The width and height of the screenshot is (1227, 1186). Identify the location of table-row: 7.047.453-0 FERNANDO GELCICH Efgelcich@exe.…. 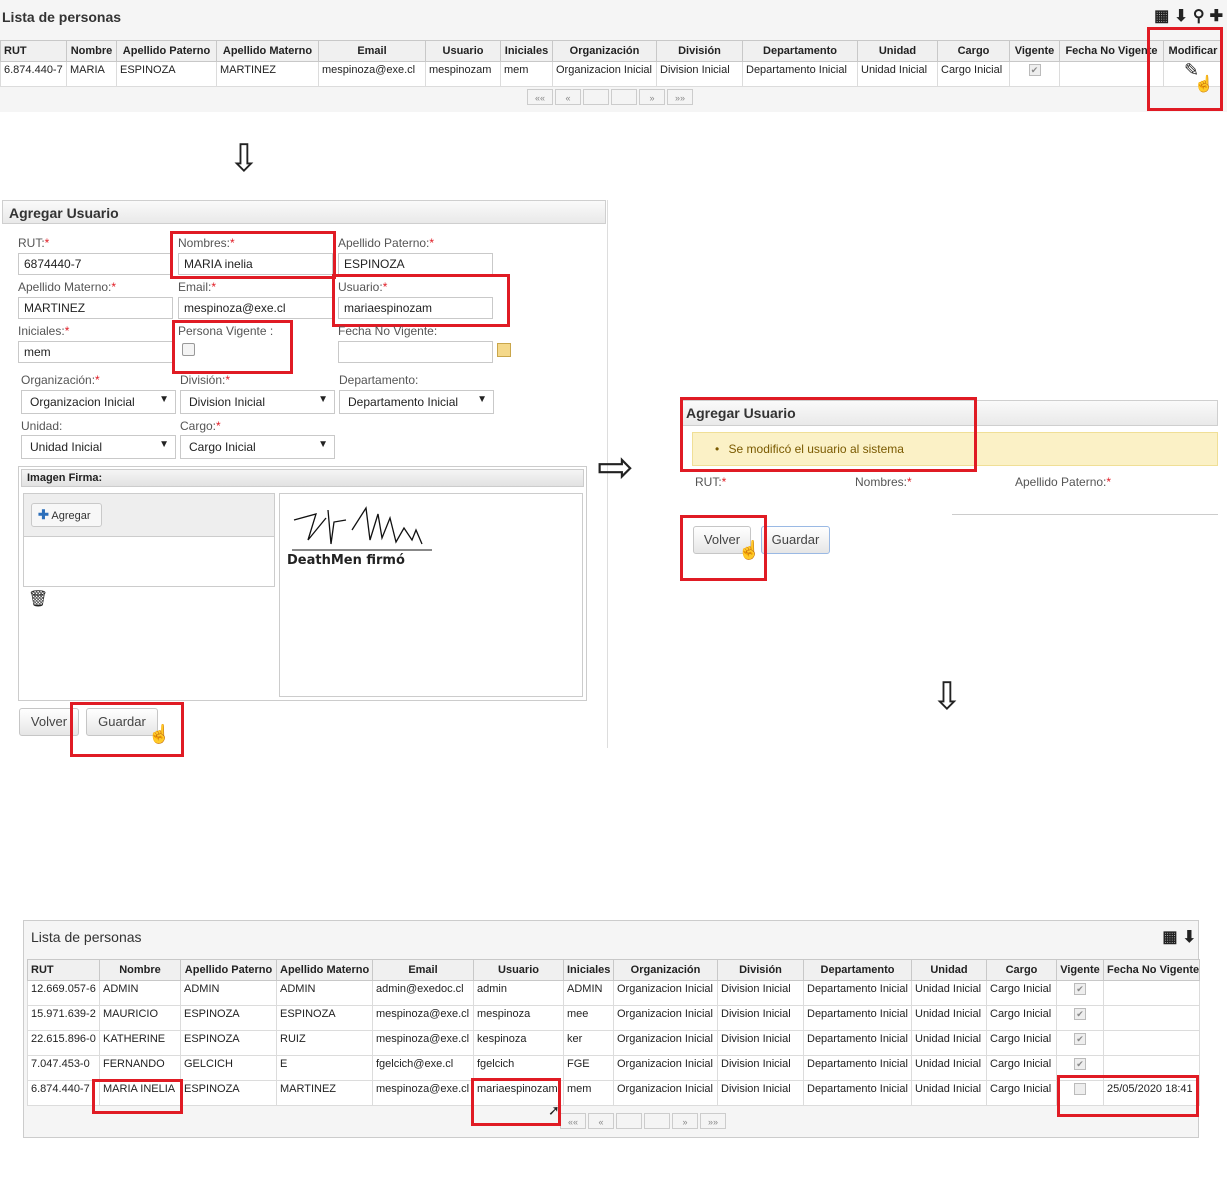
(613, 1068).